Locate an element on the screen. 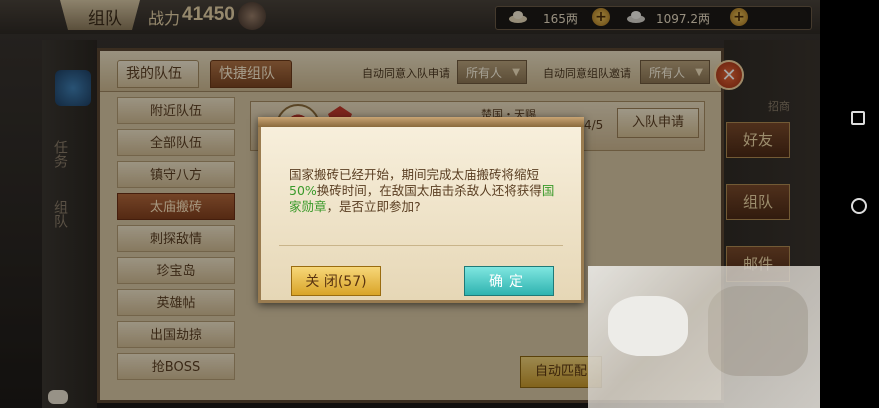 The image size is (879, 408). dialog-highlight-percent: 50% is located at coordinates (303, 190).